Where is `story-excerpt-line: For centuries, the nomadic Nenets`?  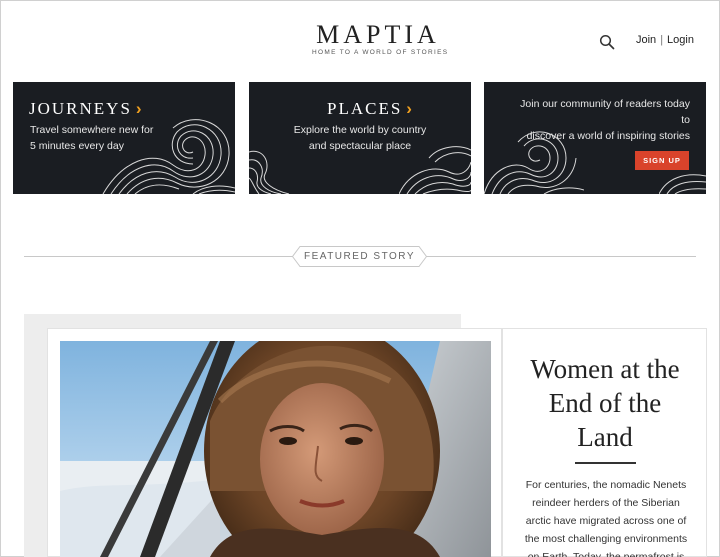
story-excerpt-line: For centuries, the nomadic Nenets is located at coordinates (606, 485).